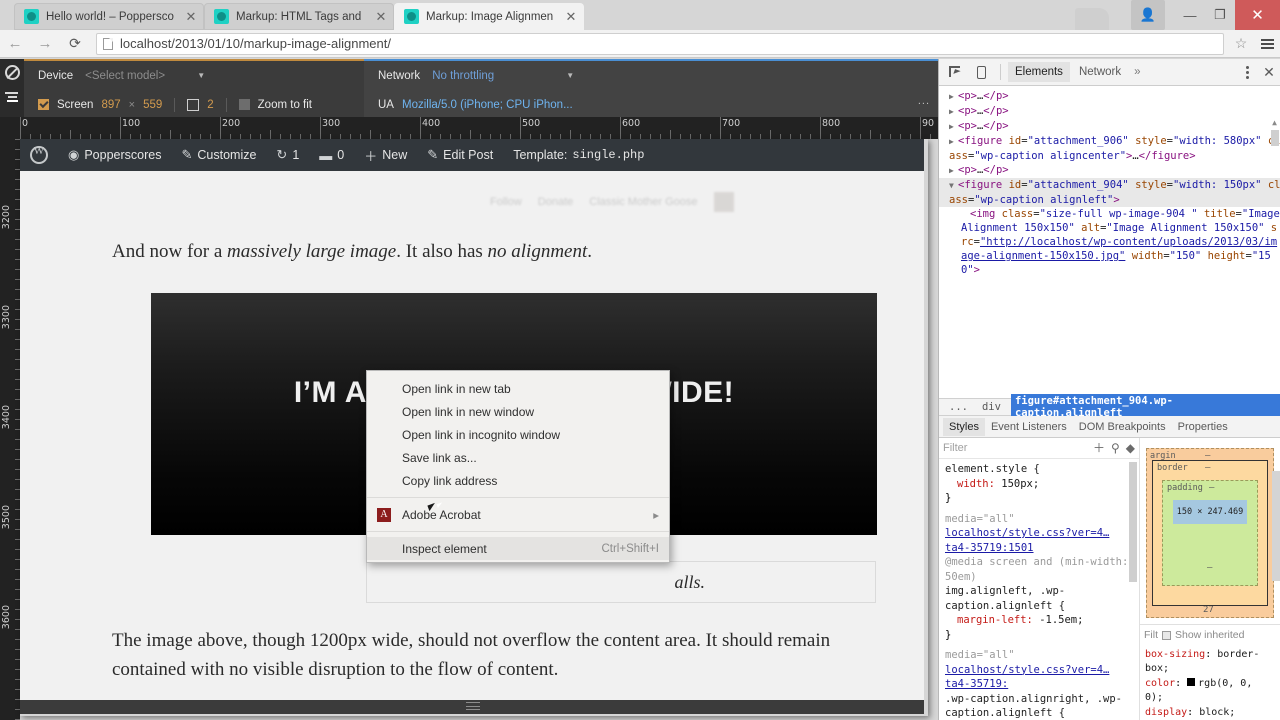 The height and width of the screenshot is (720, 1280). Describe the element at coordinates (953, 186) in the screenshot. I see `disclosure-triangle-icon: ▼` at that location.